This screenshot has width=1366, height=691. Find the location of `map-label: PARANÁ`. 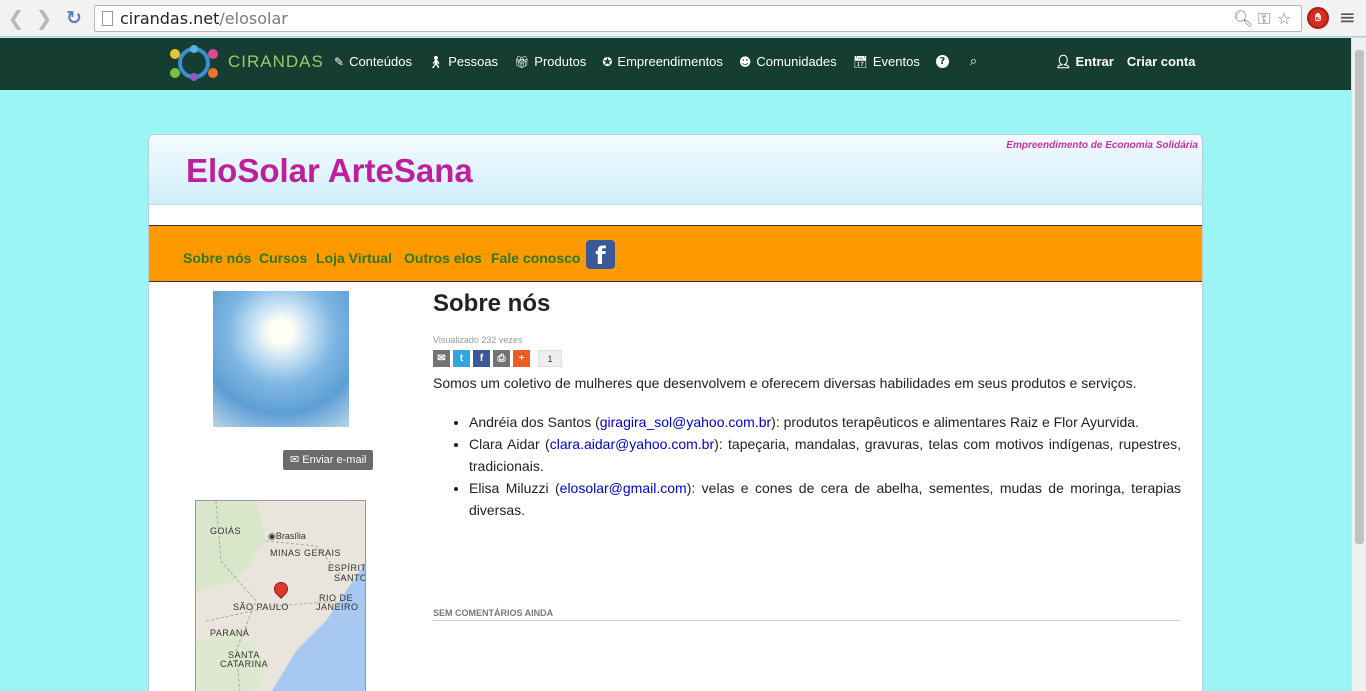

map-label: PARANÁ is located at coordinates (230, 633).